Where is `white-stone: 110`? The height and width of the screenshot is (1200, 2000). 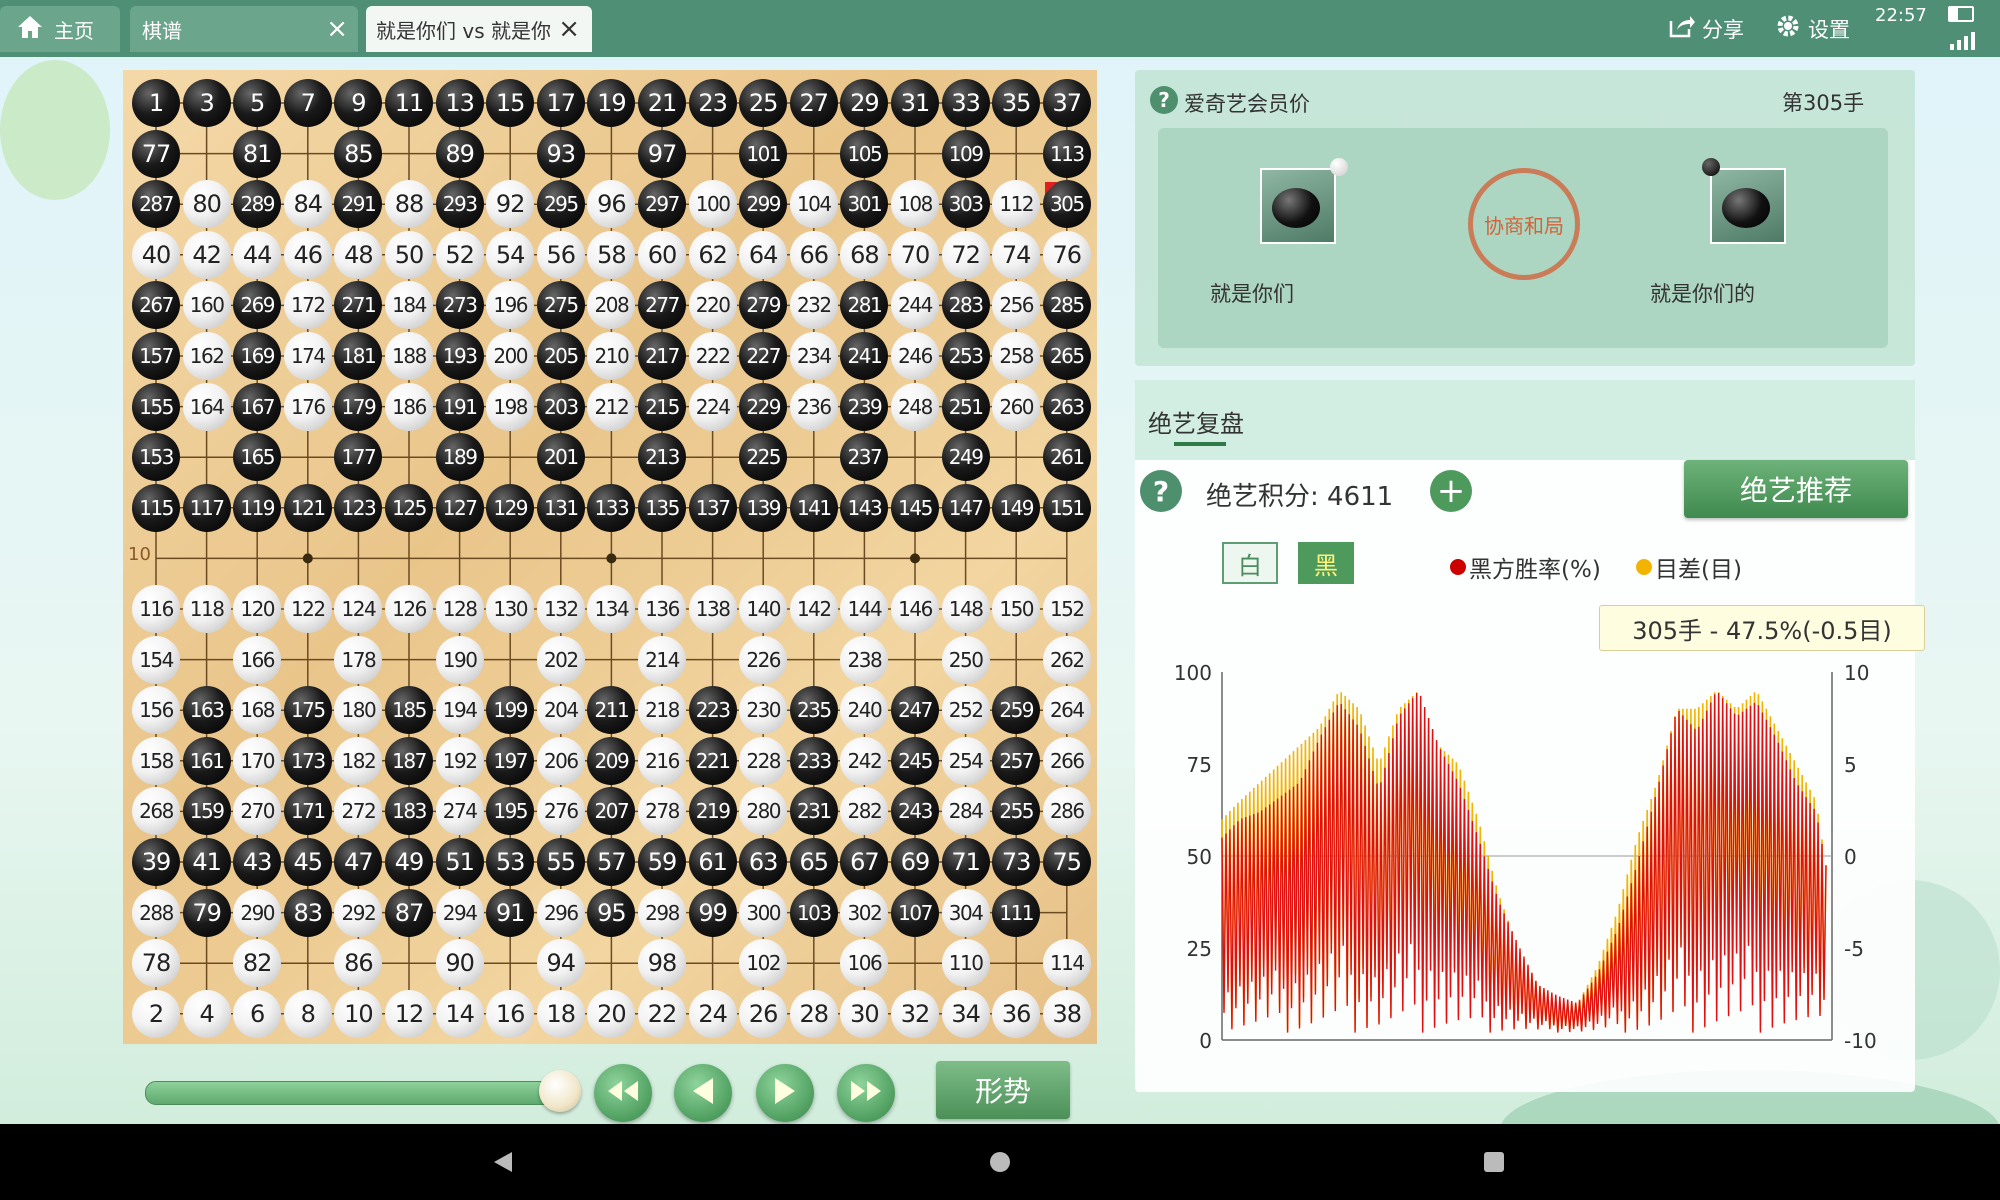 white-stone: 110 is located at coordinates (965, 963).